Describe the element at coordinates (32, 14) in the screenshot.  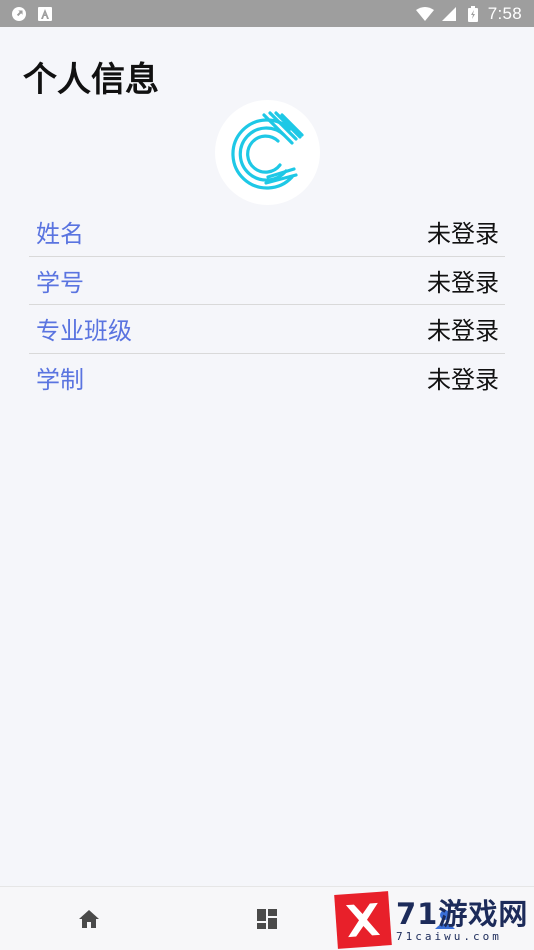
I see `status-left` at that location.